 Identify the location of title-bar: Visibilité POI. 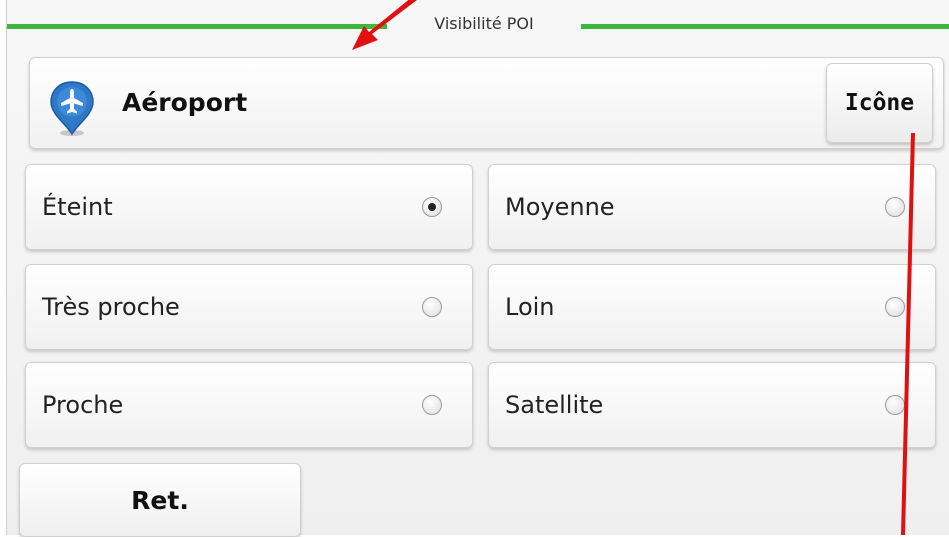
(478, 27).